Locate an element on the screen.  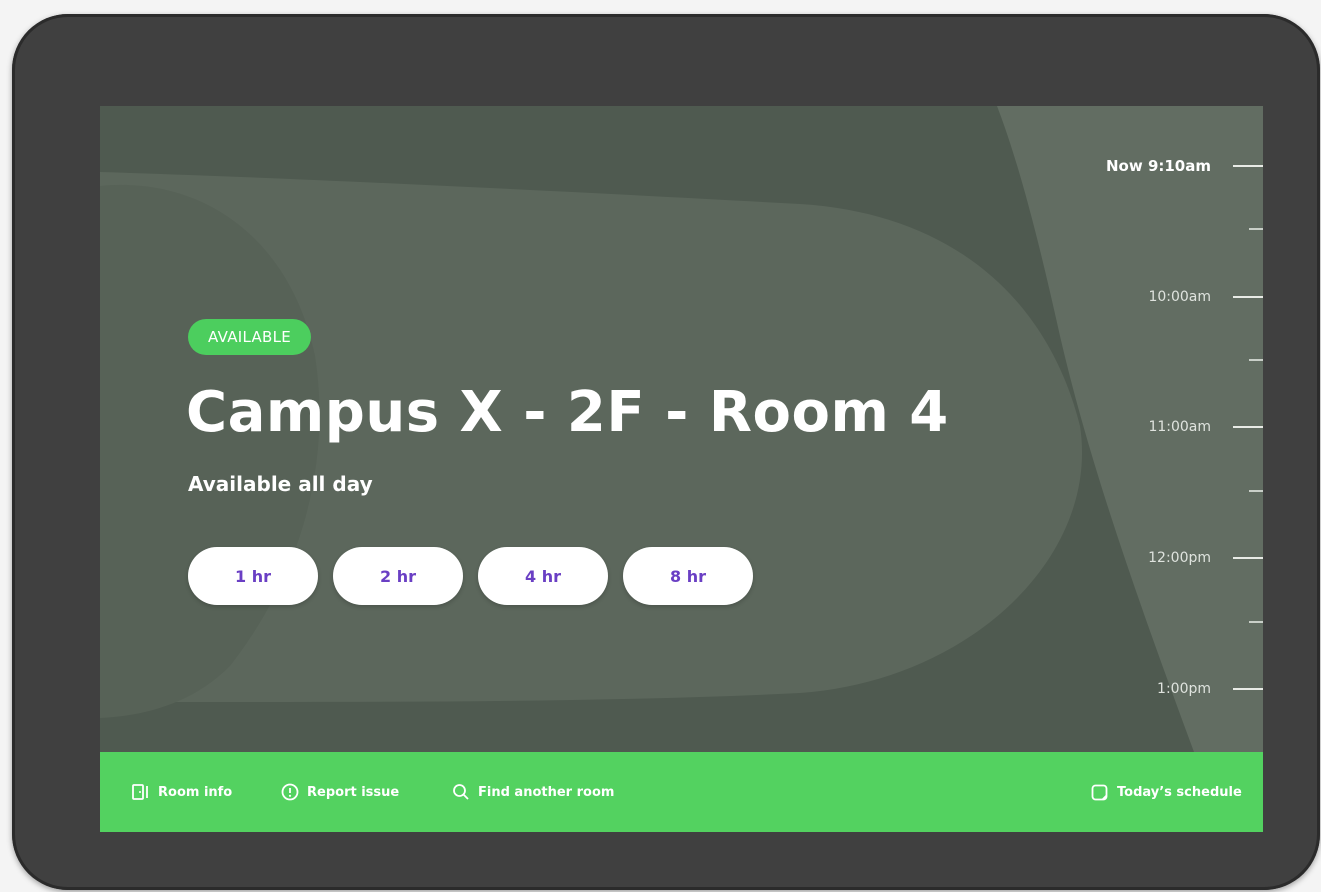
timeline-hour-label: 1:00pm is located at coordinates (1184, 689).